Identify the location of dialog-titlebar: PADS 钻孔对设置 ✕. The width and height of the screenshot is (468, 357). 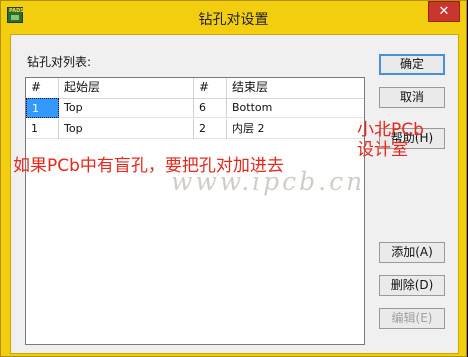
(233, 17).